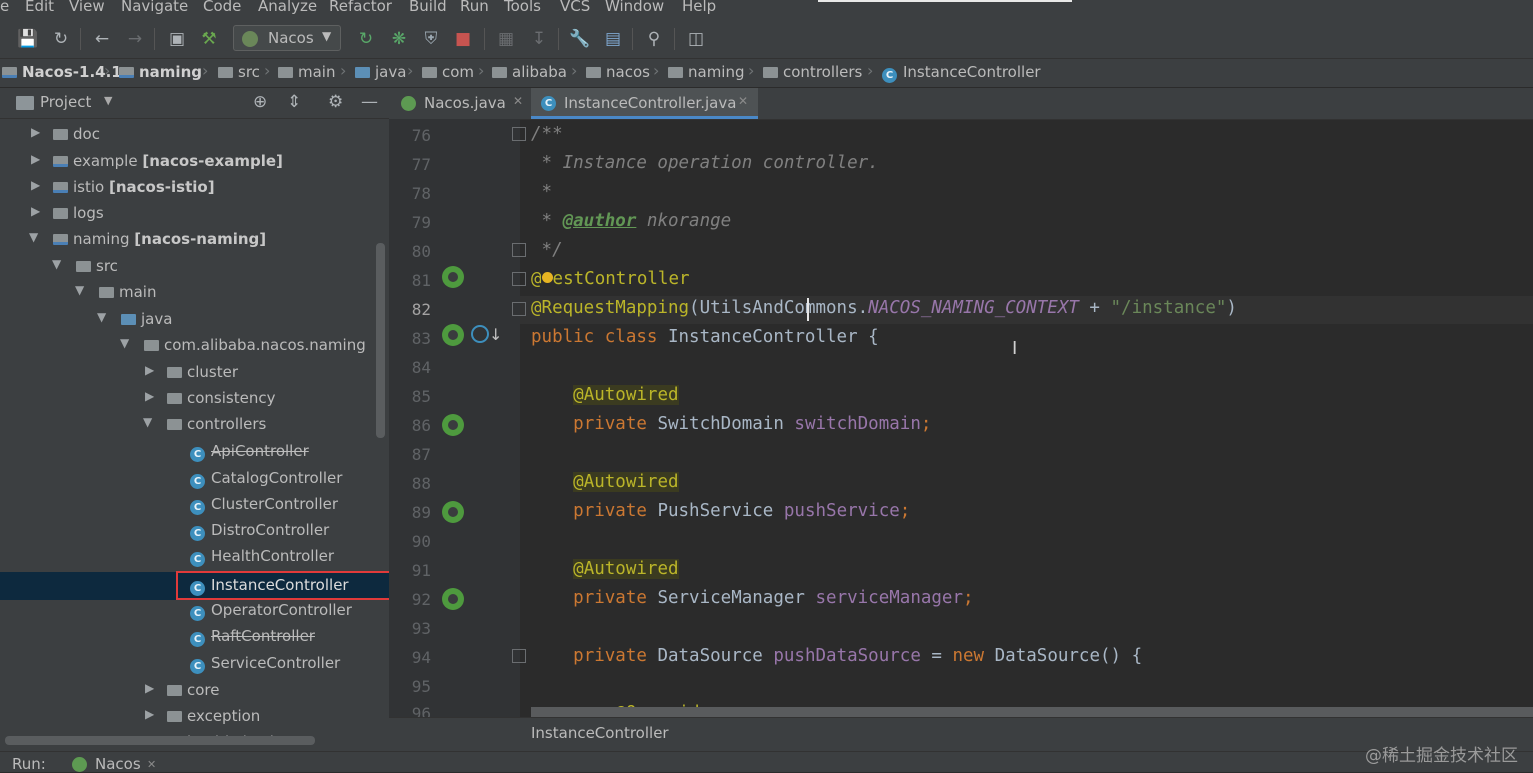 The image size is (1533, 773). Describe the element at coordinates (731, 424) in the screenshot. I see `code-line-86: private SwitchDomain switchDomain;` at that location.